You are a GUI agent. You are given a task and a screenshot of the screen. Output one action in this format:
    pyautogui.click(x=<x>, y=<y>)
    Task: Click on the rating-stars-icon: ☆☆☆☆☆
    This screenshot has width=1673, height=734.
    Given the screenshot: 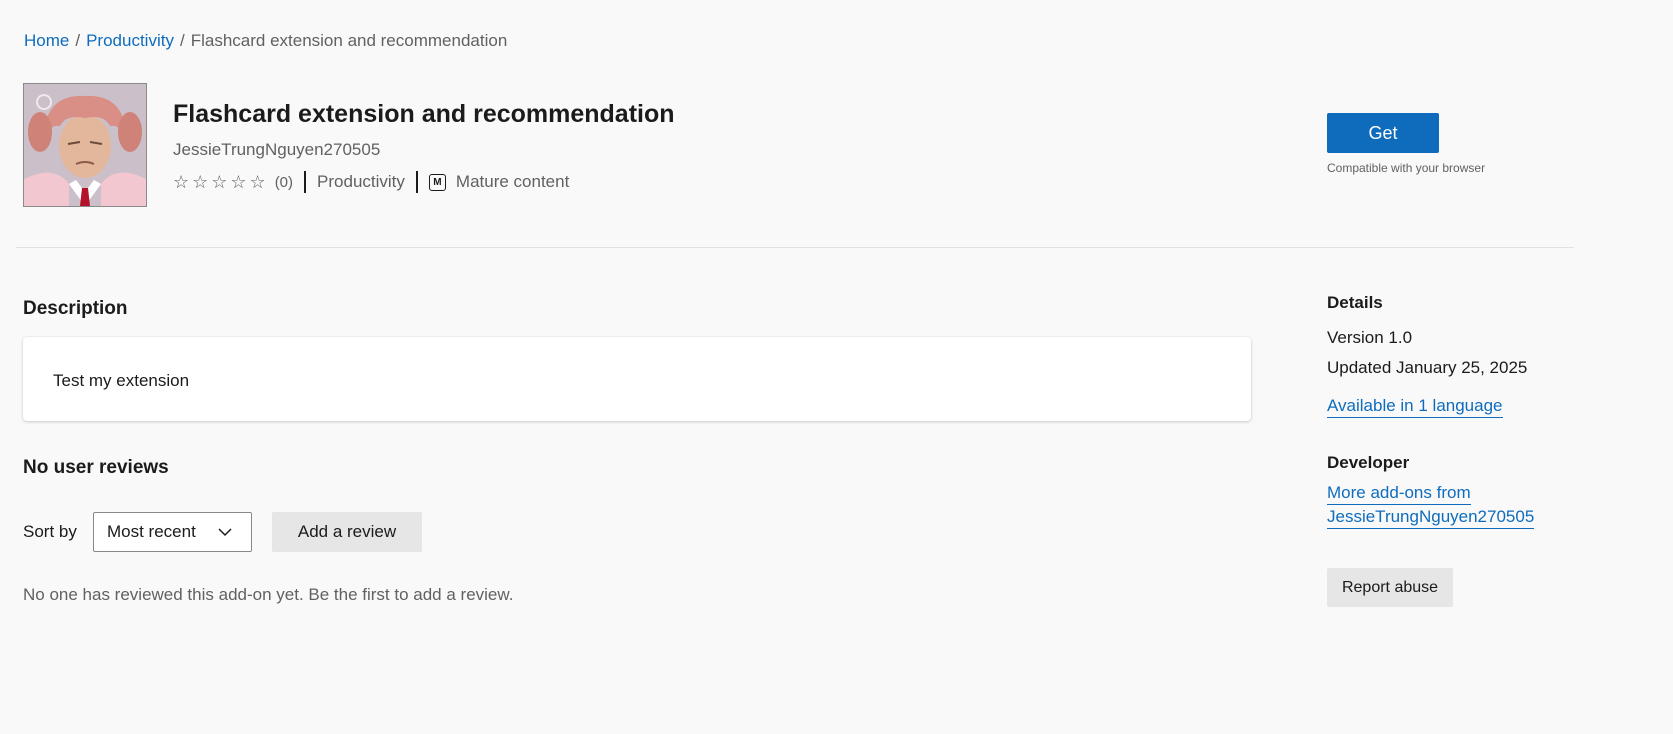 What is the action you would take?
    pyautogui.click(x=221, y=181)
    